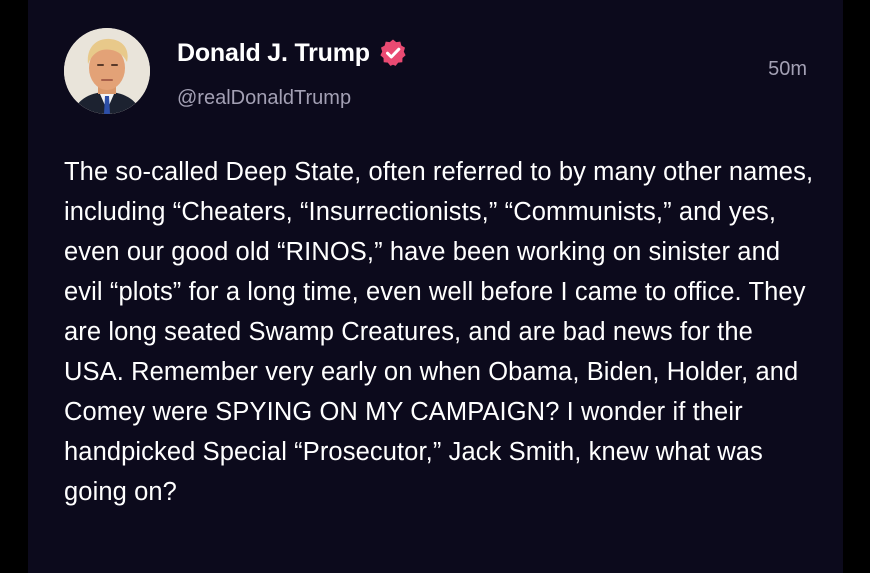 This screenshot has height=573, width=870. What do you see at coordinates (393, 52) in the screenshot?
I see `verified-badge-icon` at bounding box center [393, 52].